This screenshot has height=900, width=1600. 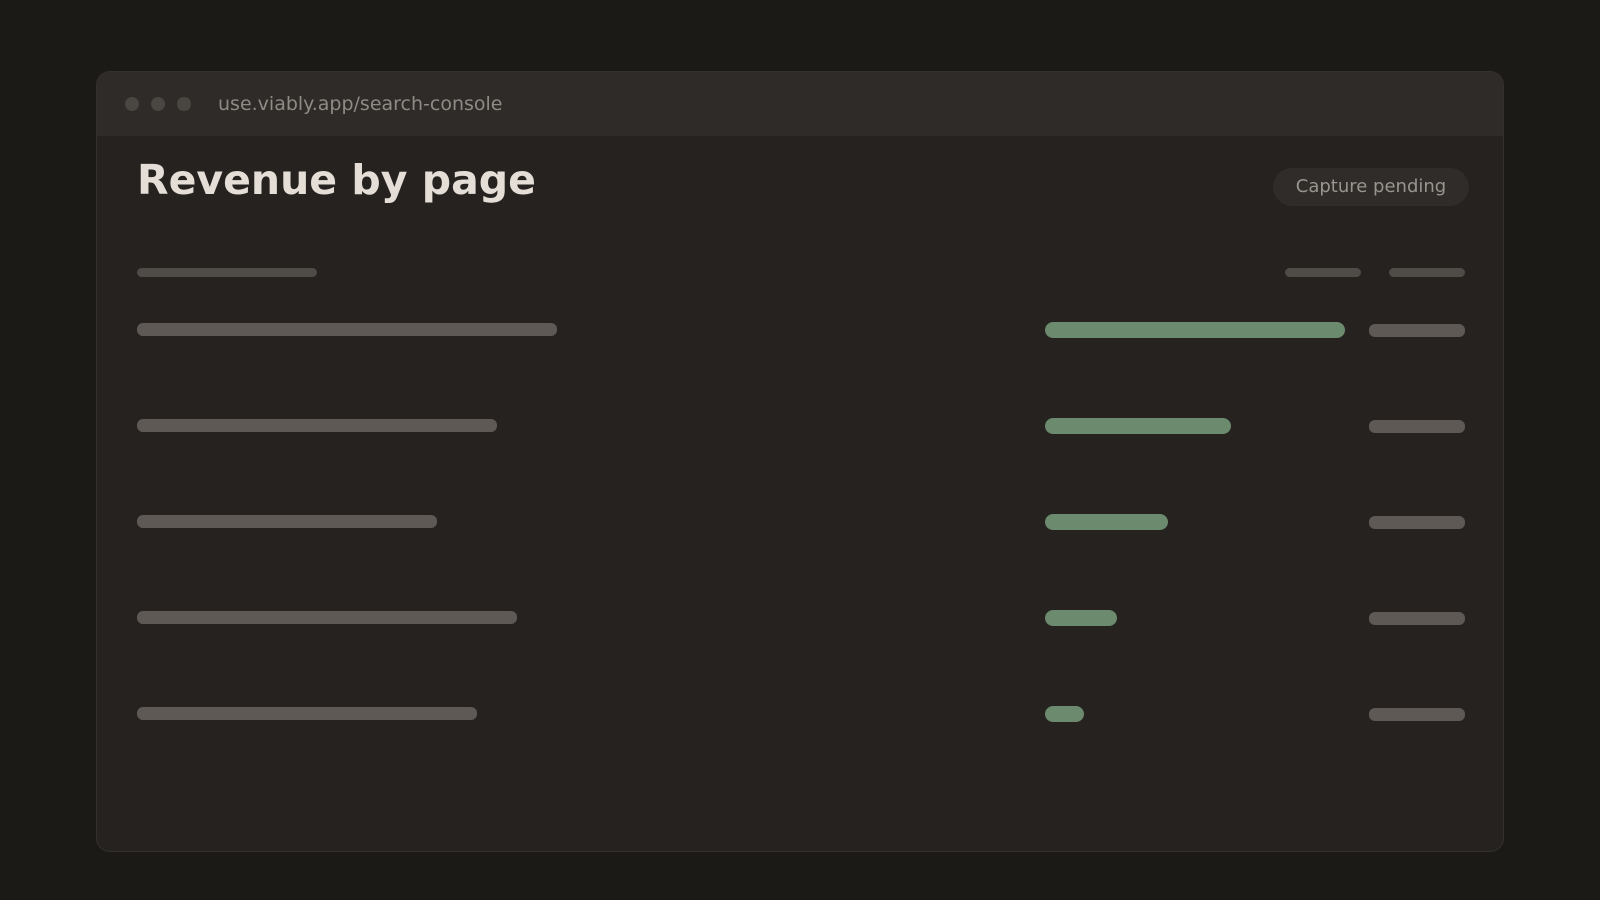 I want to click on address-bar: use.viably.app/search-console, so click(x=360, y=104).